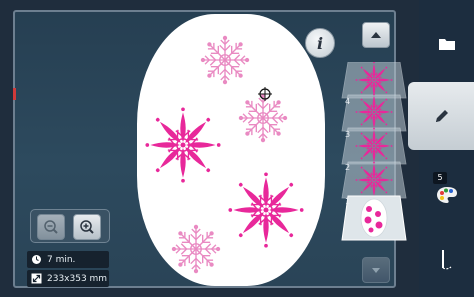  What do you see at coordinates (61, 259) in the screenshot?
I see `stitch-time-value: 7 min.` at bounding box center [61, 259].